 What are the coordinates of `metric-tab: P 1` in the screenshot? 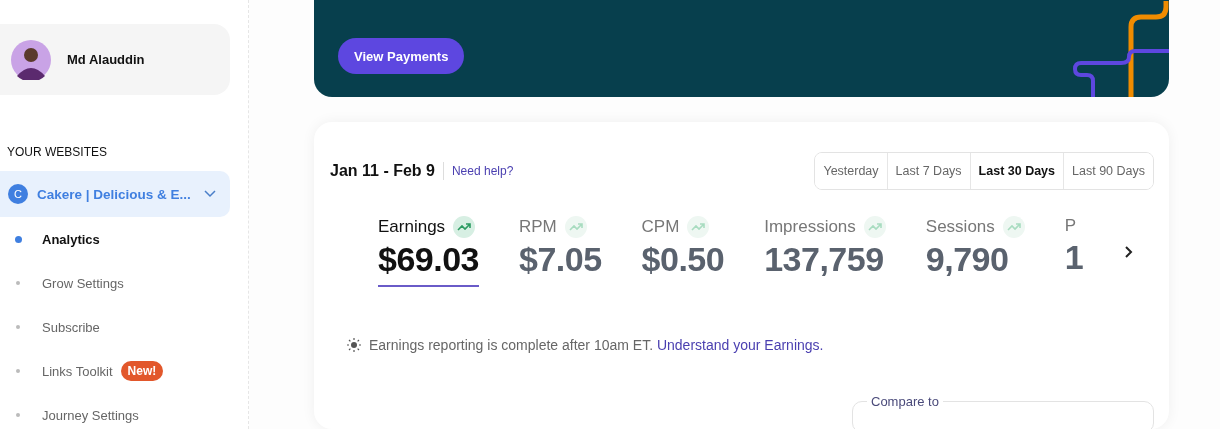 It's located at (1074, 251).